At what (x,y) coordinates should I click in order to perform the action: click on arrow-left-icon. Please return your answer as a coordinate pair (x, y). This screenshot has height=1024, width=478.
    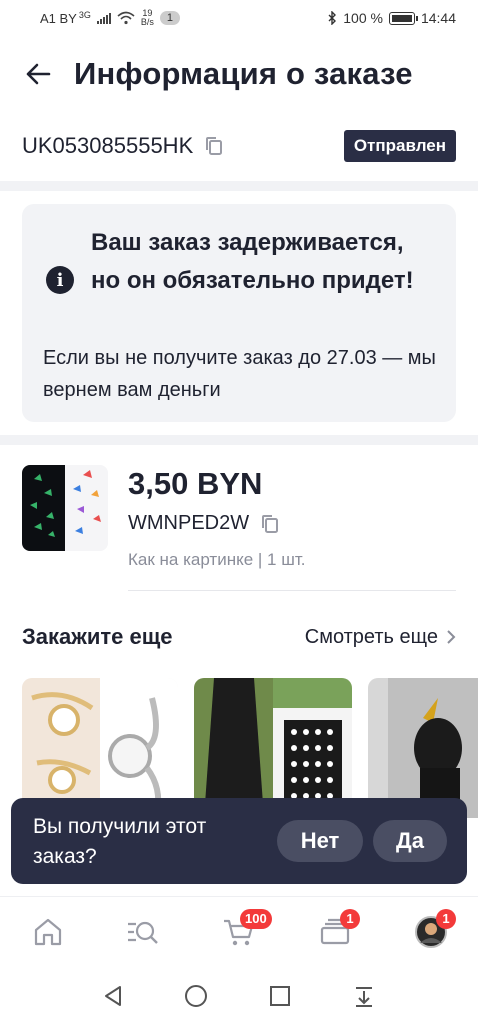
    Looking at the image, I should click on (38, 74).